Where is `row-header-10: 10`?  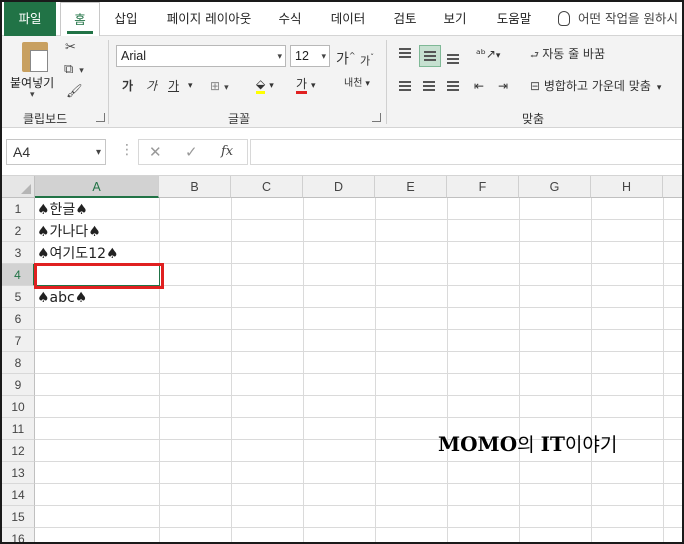
row-header-10: 10 is located at coordinates (18, 407).